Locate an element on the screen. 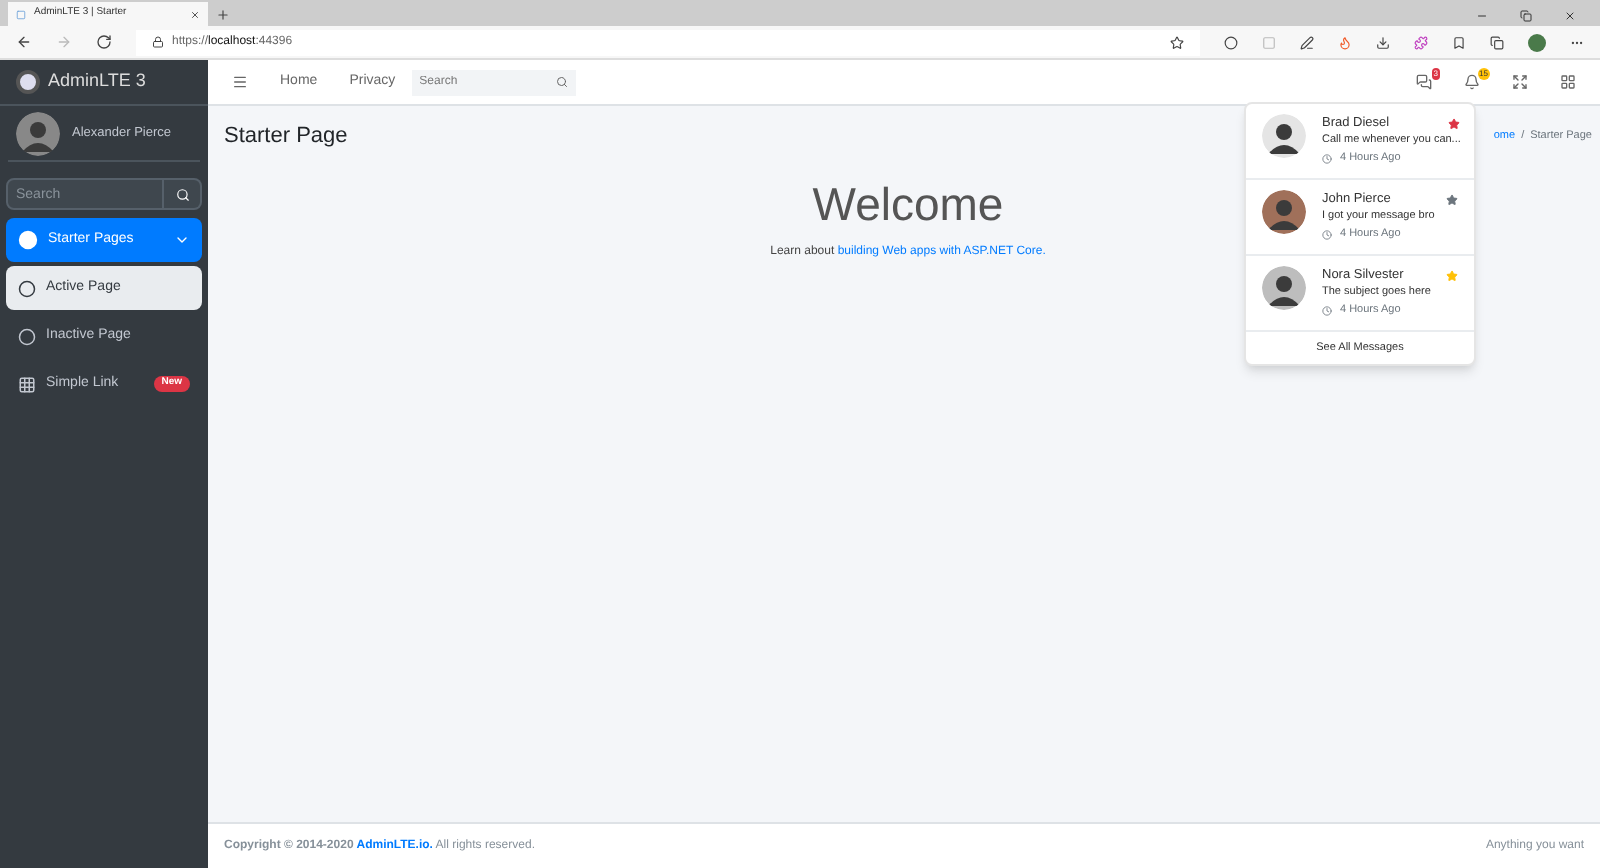 The height and width of the screenshot is (868, 1600). chevron-icon is located at coordinates (182, 240).